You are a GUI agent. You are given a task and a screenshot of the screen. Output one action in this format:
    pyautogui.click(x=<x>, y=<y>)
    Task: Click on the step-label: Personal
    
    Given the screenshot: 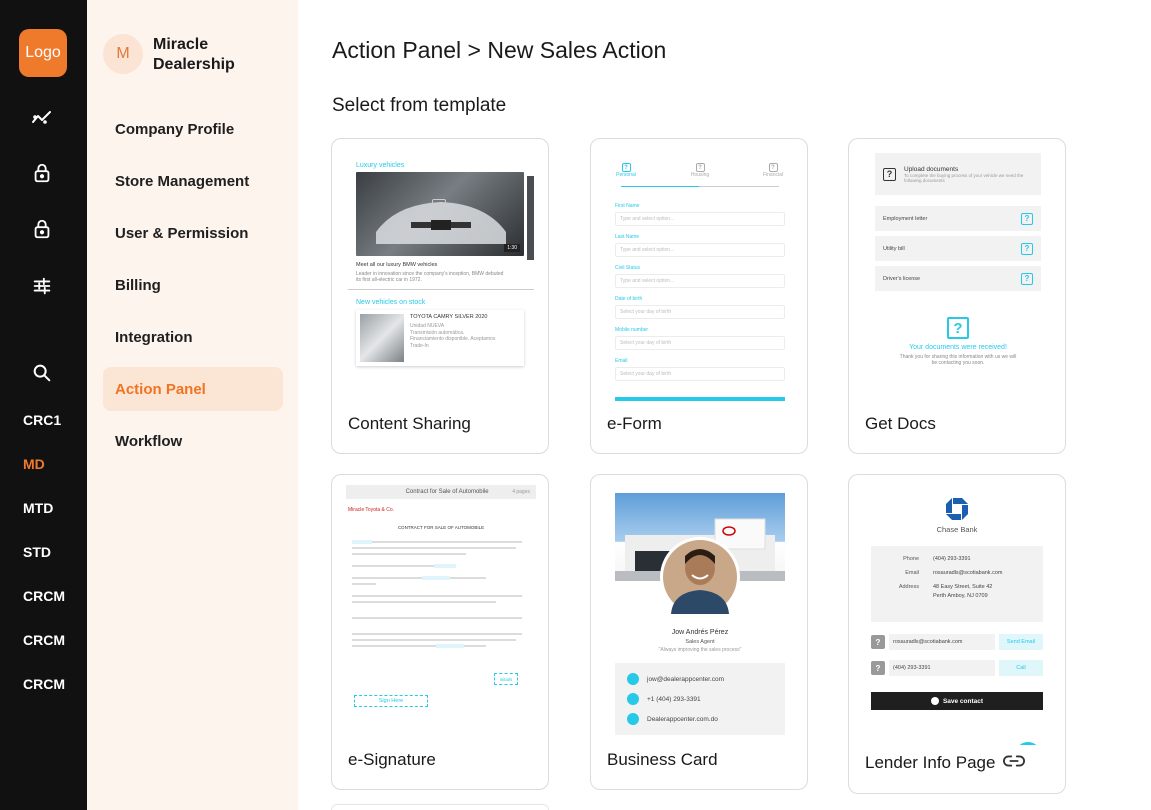 What is the action you would take?
    pyautogui.click(x=626, y=175)
    